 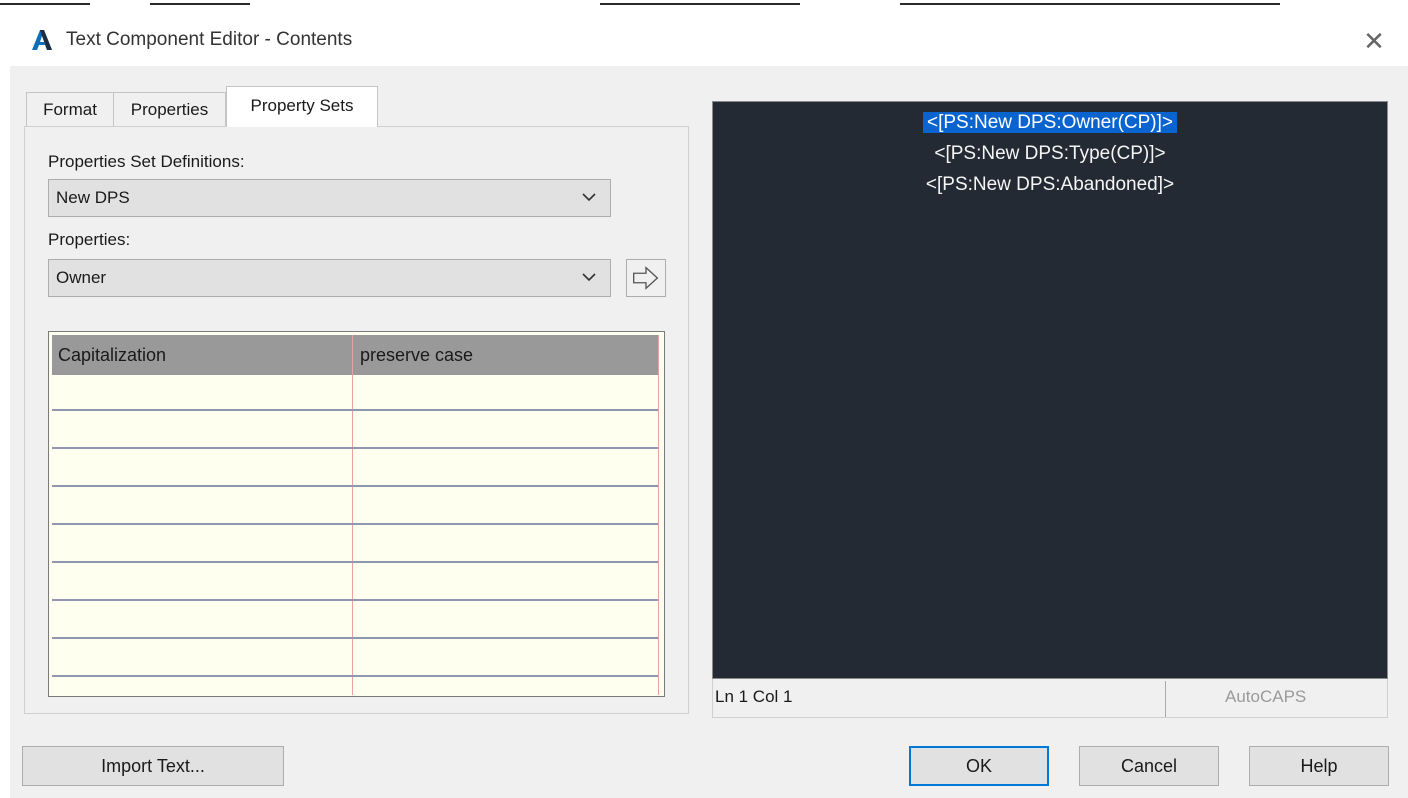 What do you see at coordinates (81, 277) in the screenshot?
I see `properties-value: Owner` at bounding box center [81, 277].